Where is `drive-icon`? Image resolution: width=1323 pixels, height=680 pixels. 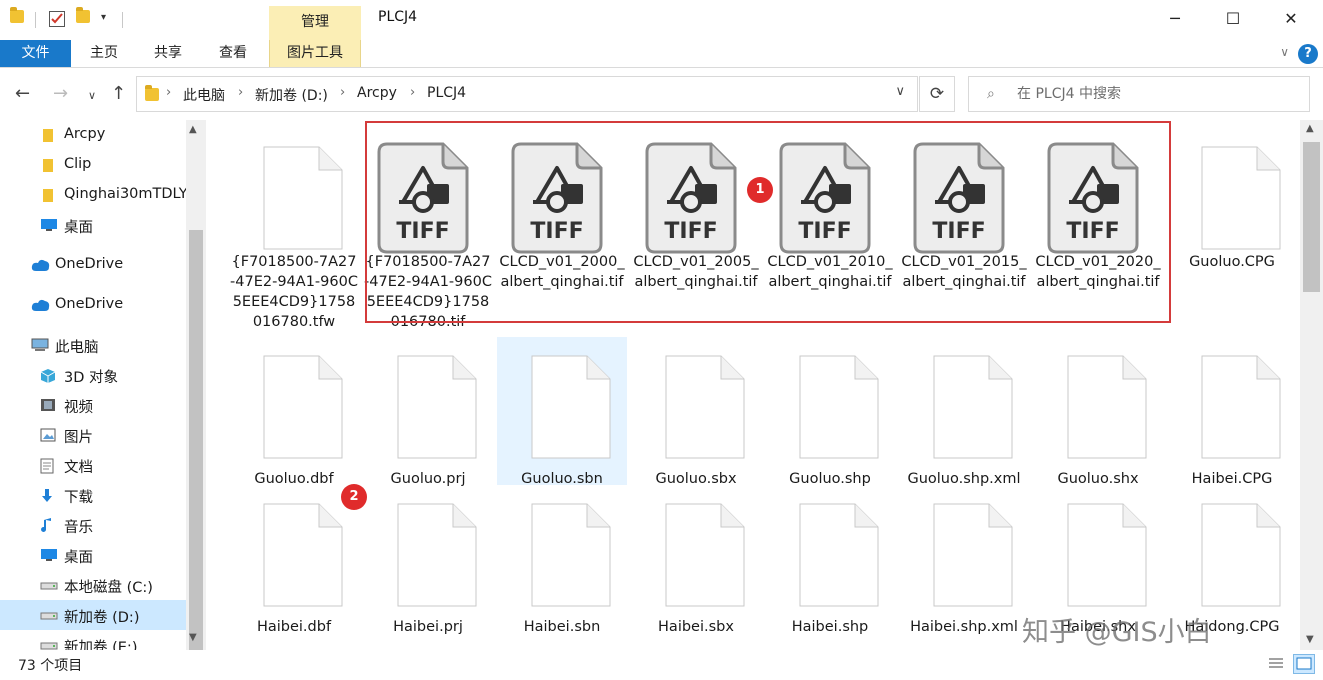
drive-icon is located at coordinates (49, 644).